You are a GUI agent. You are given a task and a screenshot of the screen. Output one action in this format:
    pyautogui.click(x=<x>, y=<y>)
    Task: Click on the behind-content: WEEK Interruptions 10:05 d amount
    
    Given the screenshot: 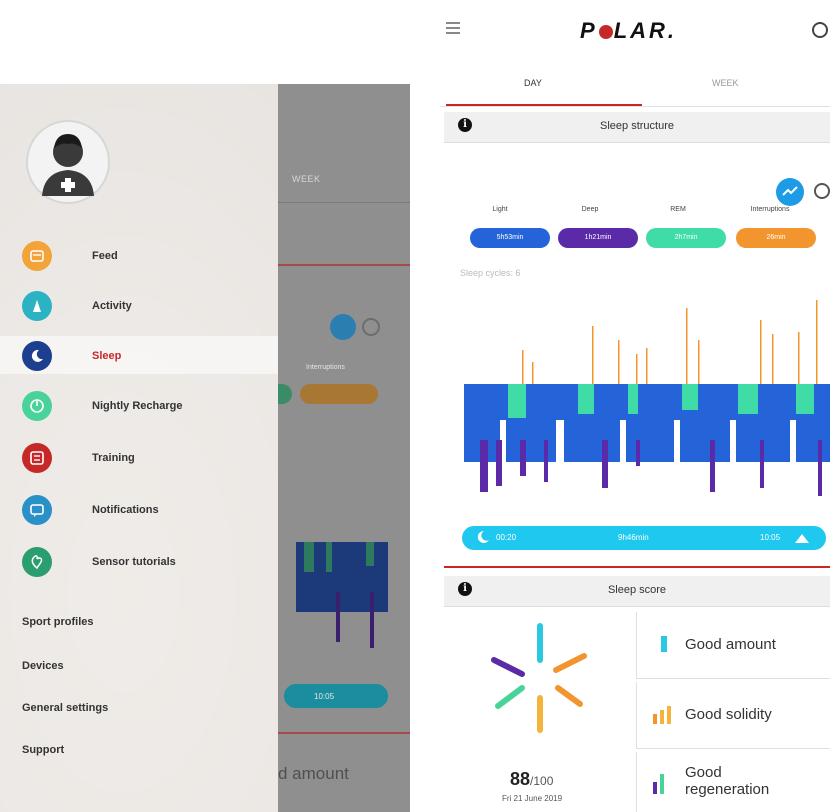 What is the action you would take?
    pyautogui.click(x=344, y=448)
    